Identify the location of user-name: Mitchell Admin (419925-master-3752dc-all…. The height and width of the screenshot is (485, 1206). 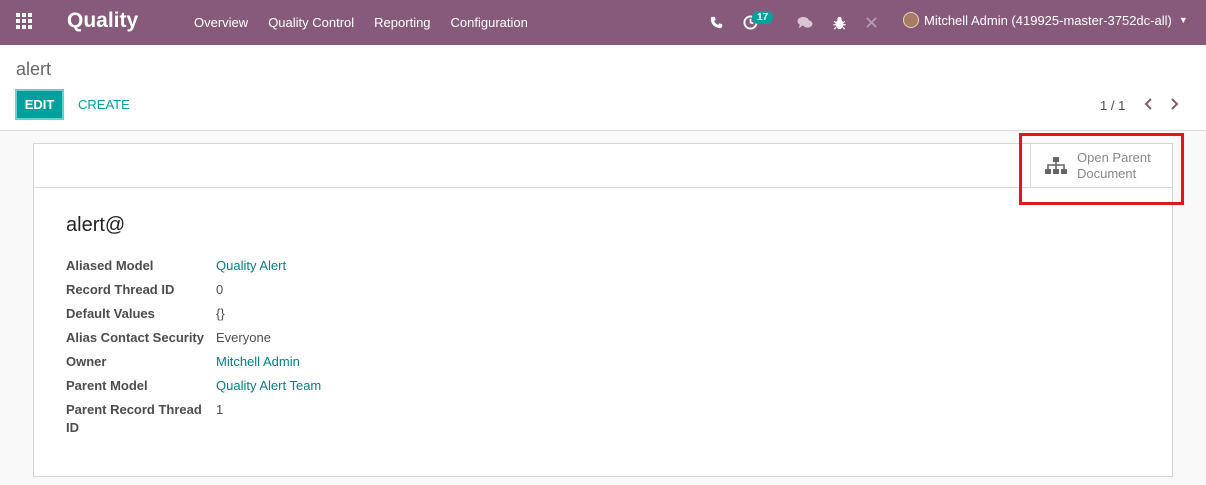
(1048, 20).